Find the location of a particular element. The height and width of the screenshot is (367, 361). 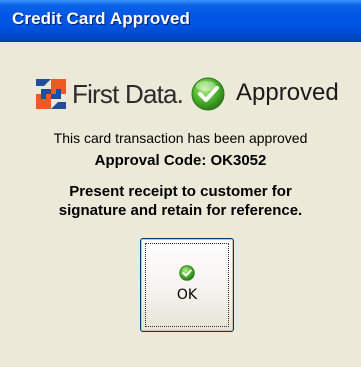

receipt-notice-line1: Present receipt to customer for is located at coordinates (180, 191).